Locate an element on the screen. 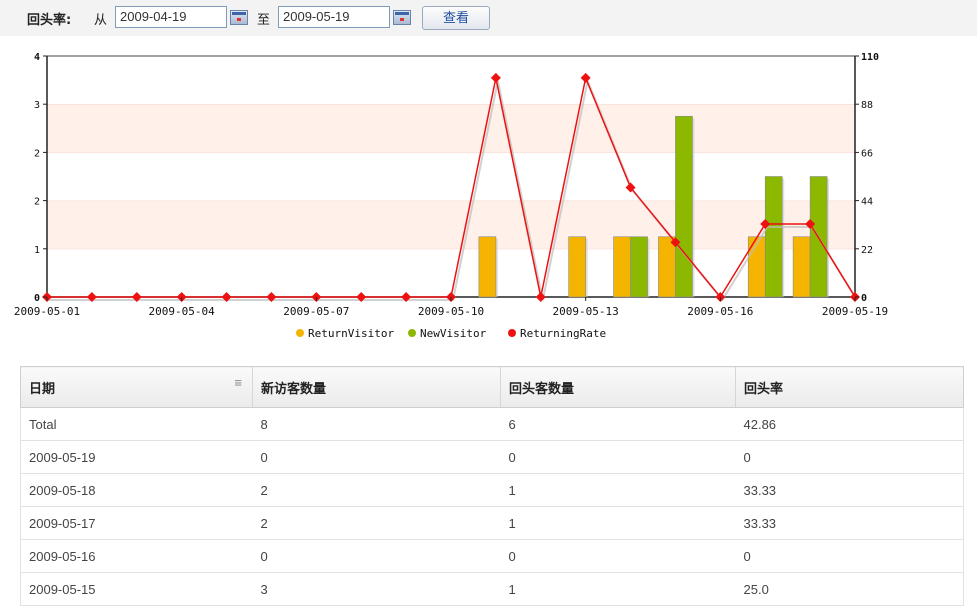  table-header-row: 日期 ≡ 新访客数量 回头客数量 回头率 is located at coordinates (492, 387).